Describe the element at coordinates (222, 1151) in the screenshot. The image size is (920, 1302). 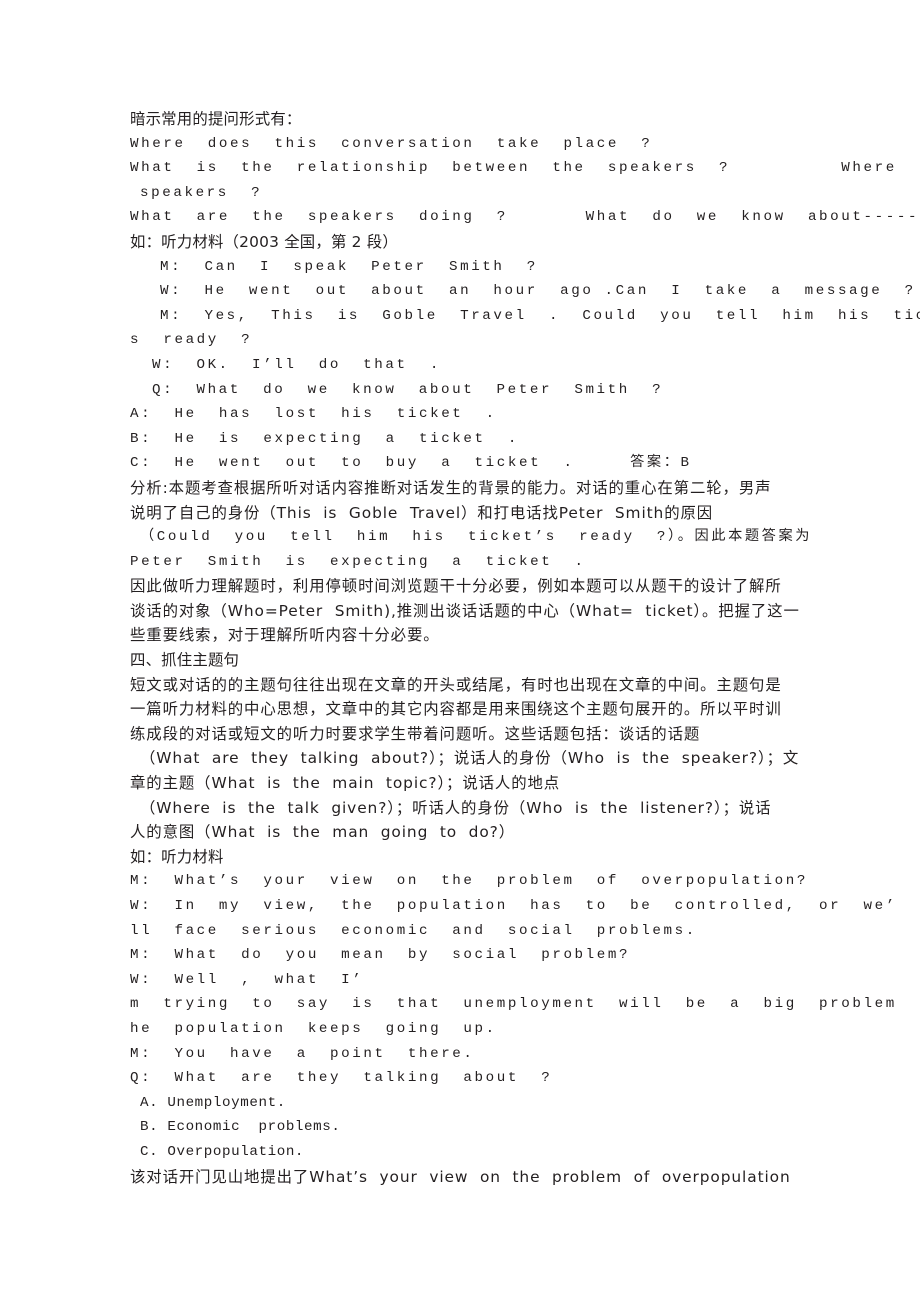
I see `option-line: C. Overpopulation.` at that location.